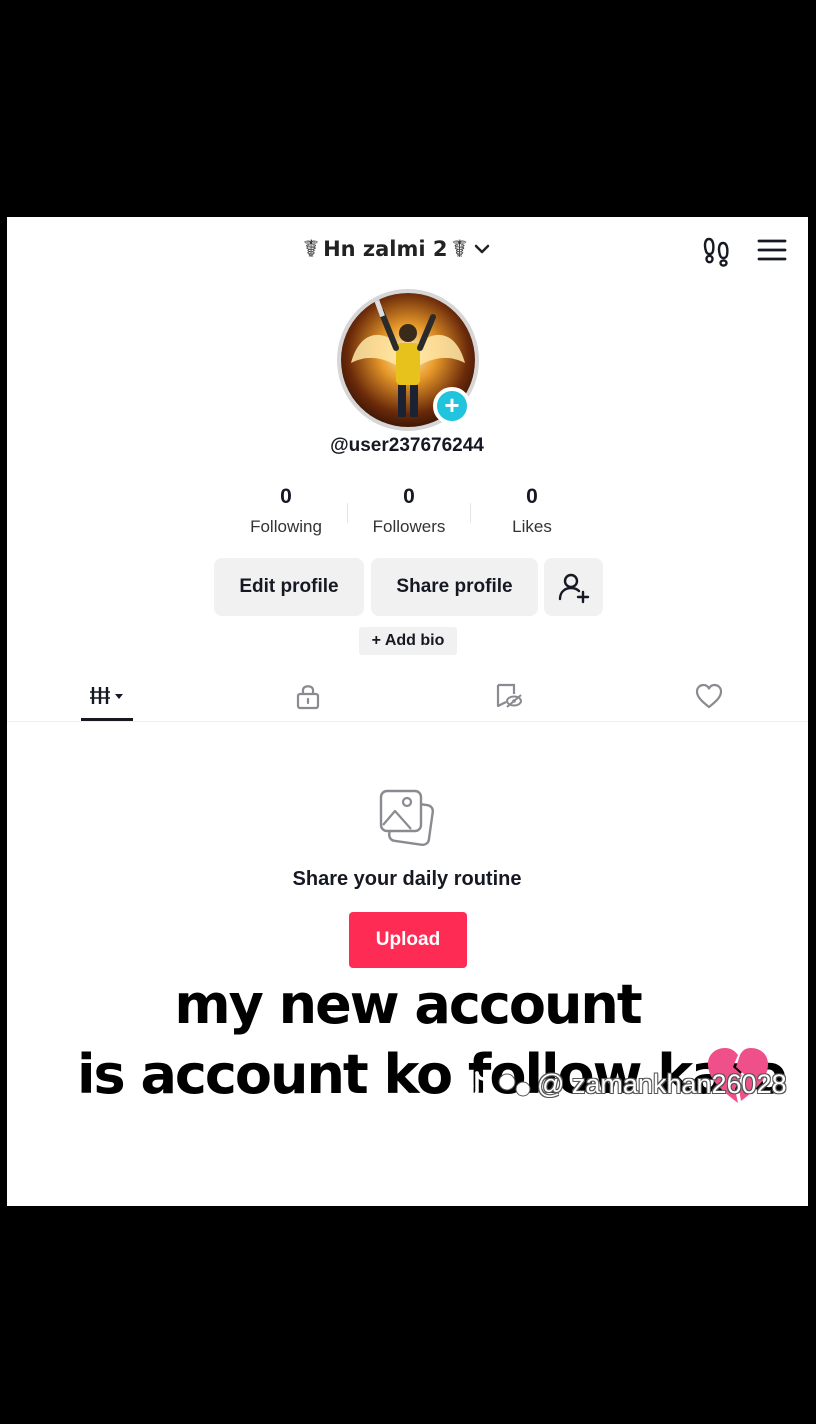  Describe the element at coordinates (286, 526) in the screenshot. I see `stat-label: Following` at that location.